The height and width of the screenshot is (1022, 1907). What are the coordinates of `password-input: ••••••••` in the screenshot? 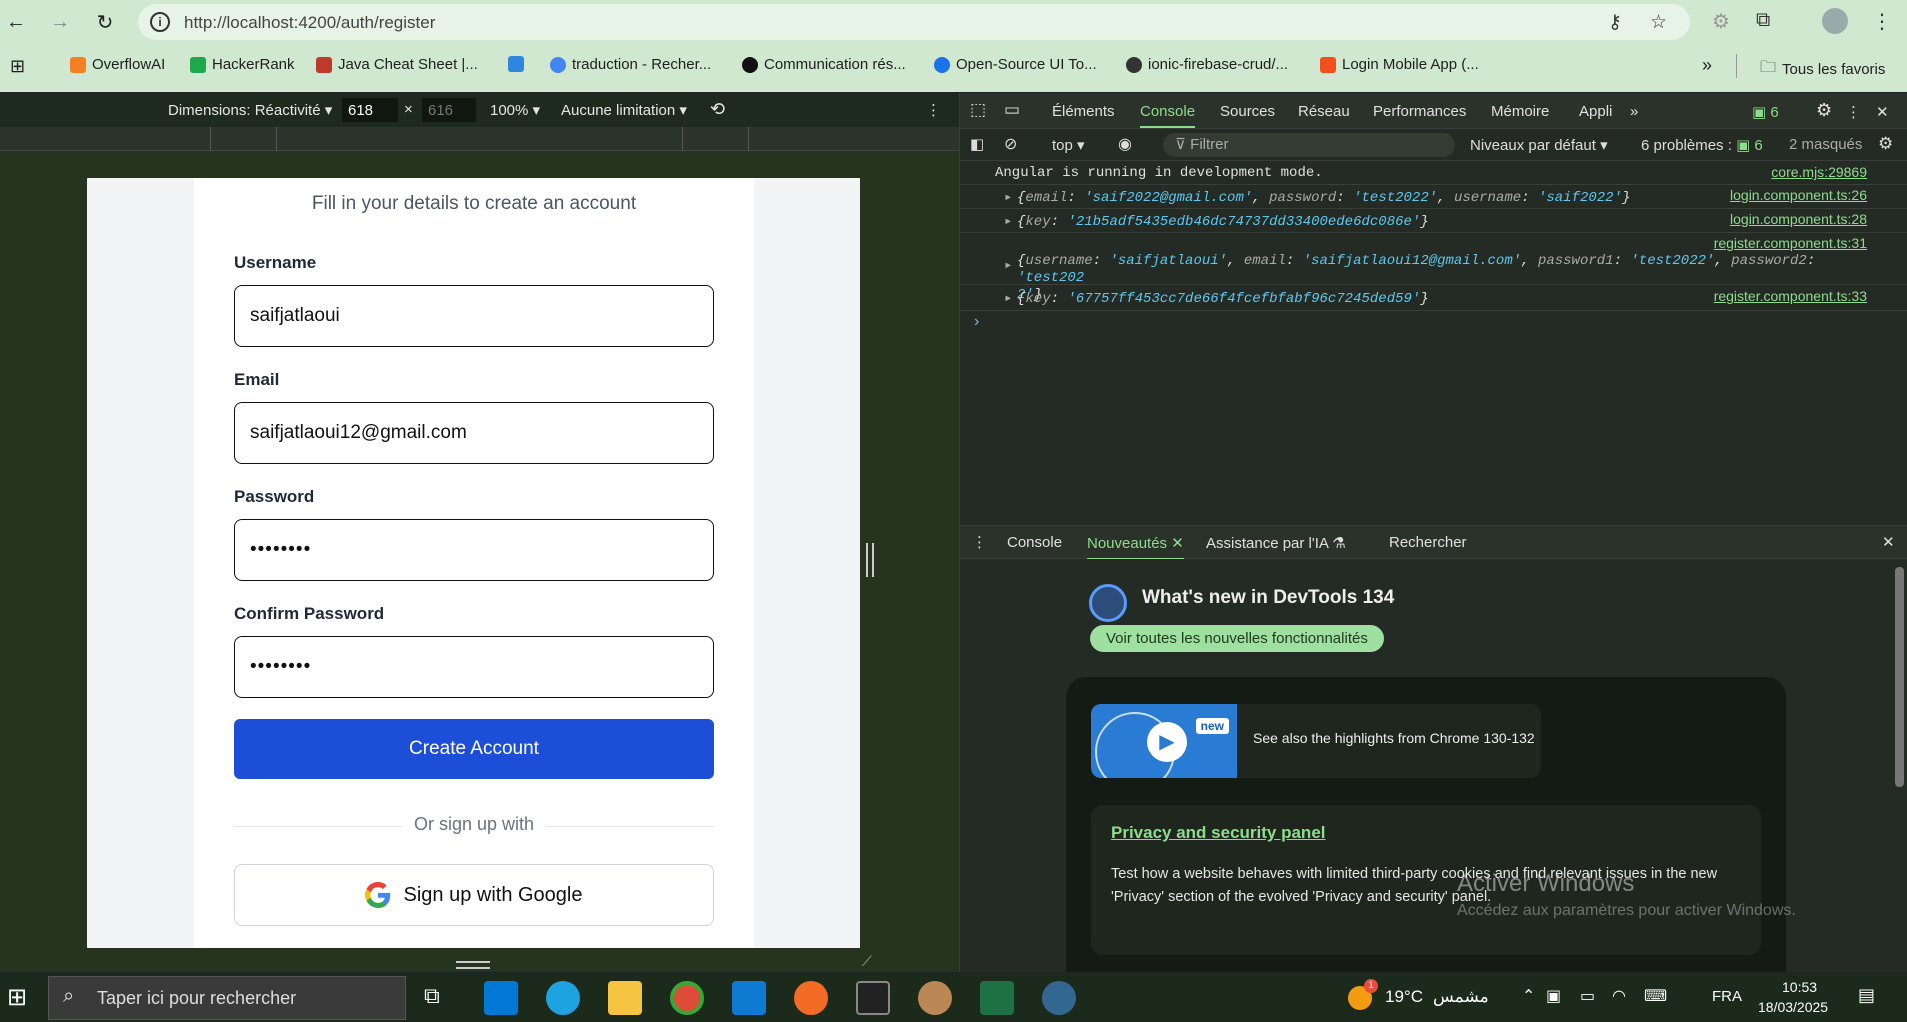 It's located at (474, 550).